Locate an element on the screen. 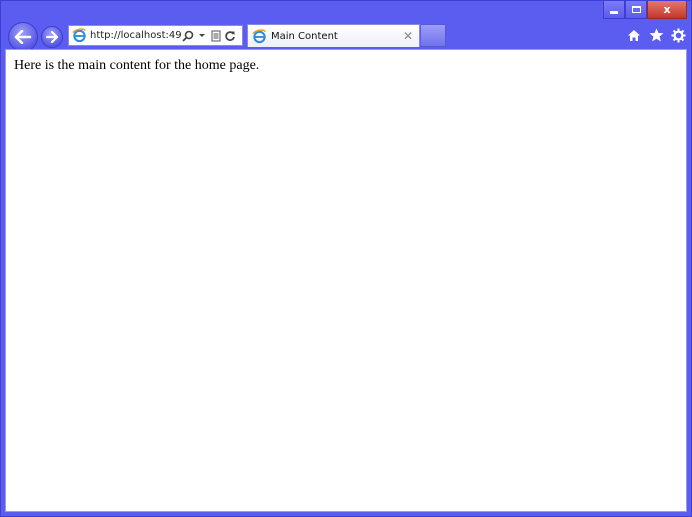  gear-icon is located at coordinates (678, 35).